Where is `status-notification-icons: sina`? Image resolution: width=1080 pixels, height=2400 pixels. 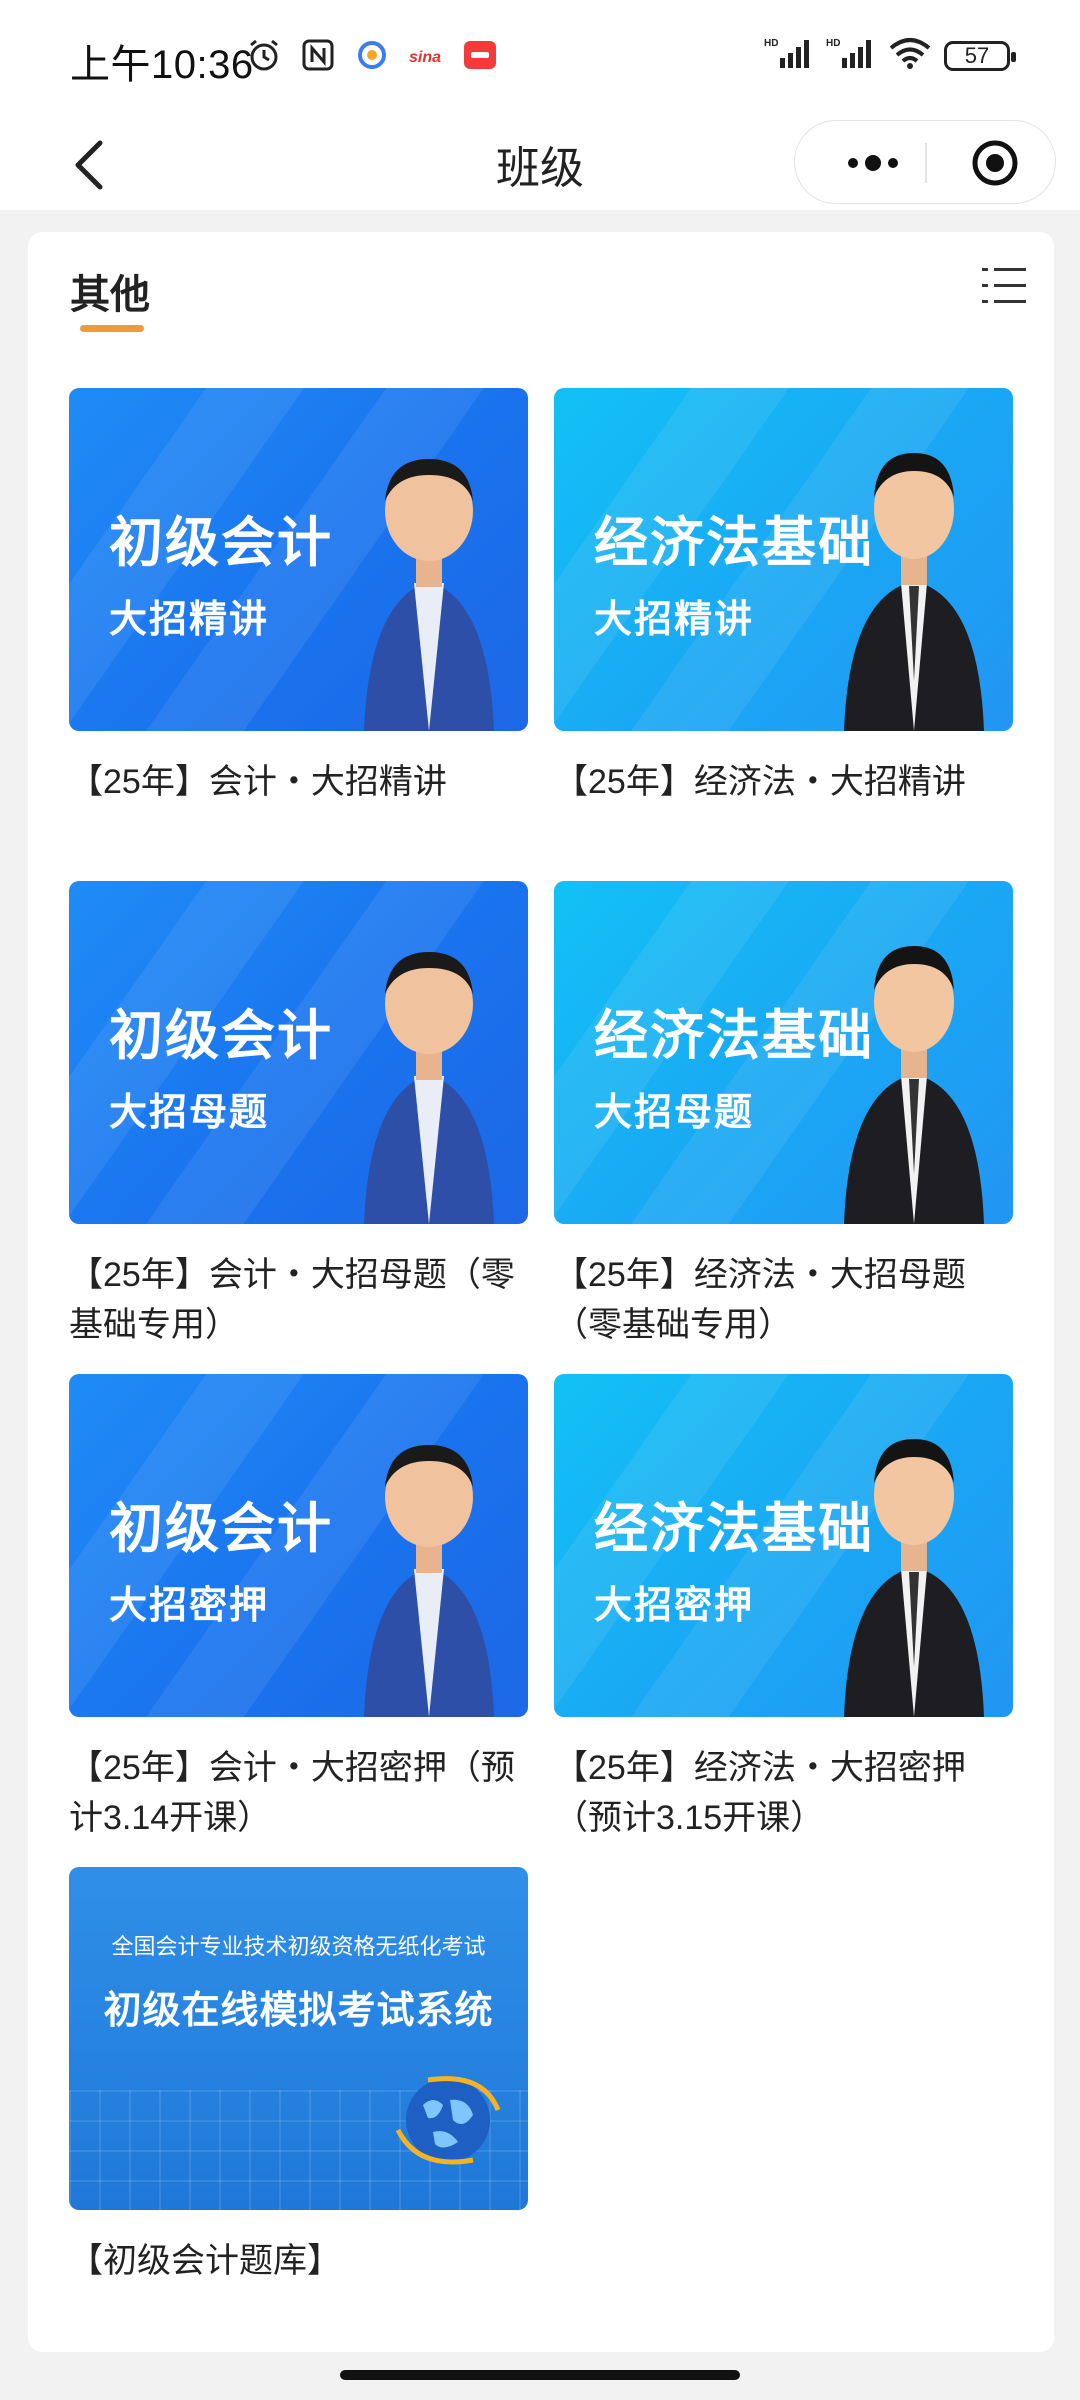
status-notification-icons: sina is located at coordinates (372, 55).